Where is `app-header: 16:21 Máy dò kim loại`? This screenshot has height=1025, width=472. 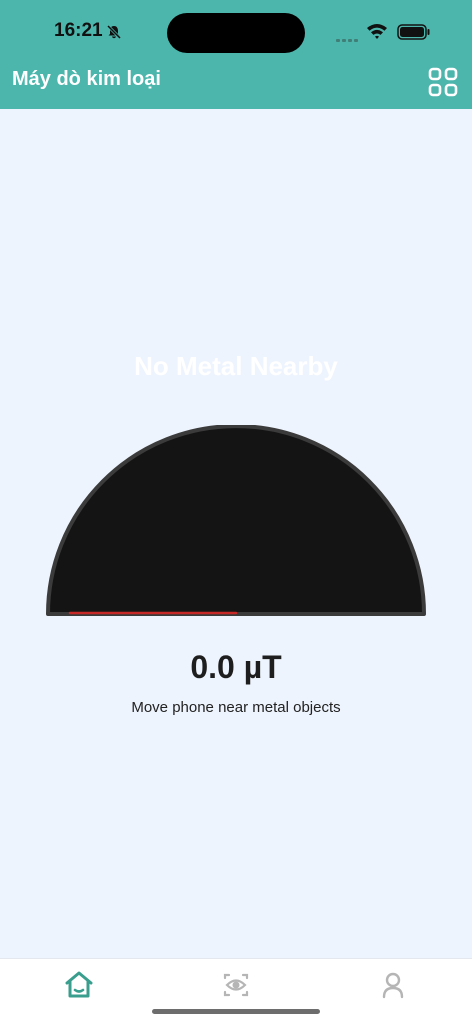 app-header: 16:21 Máy dò kim loại is located at coordinates (236, 54).